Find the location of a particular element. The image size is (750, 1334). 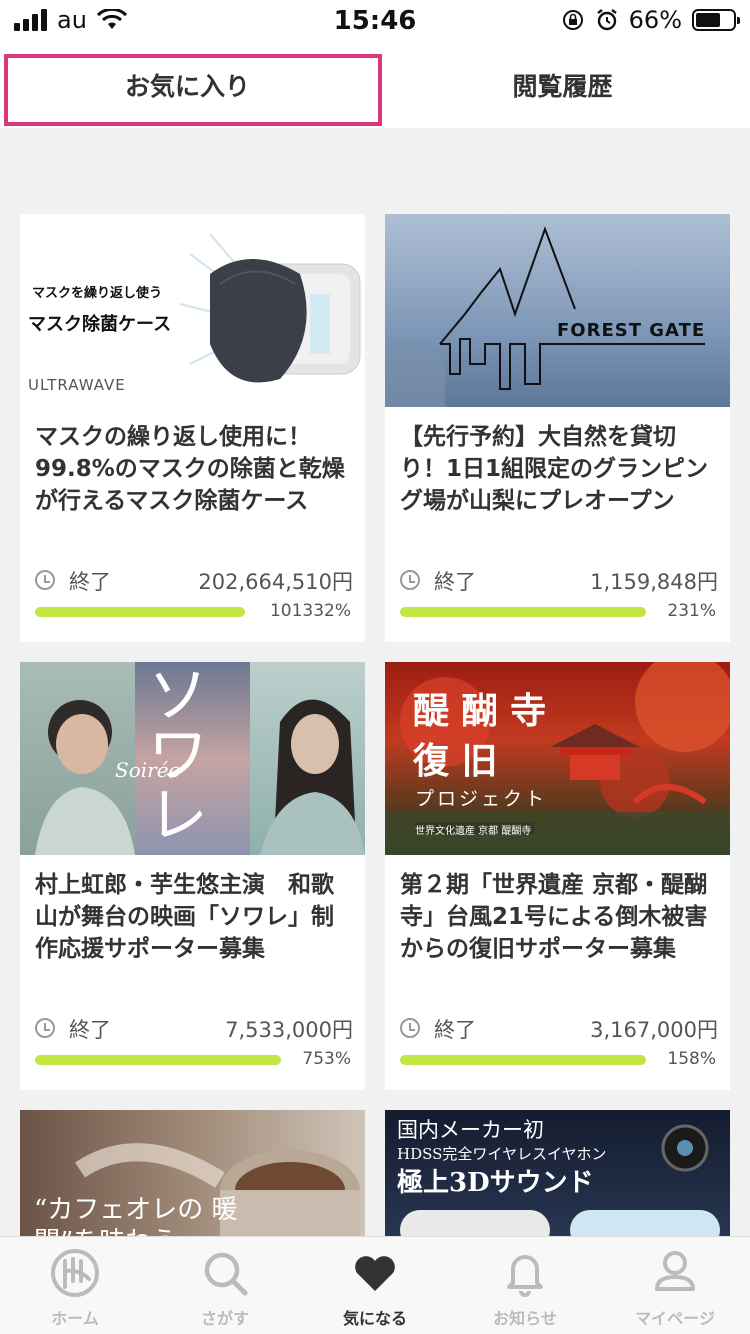

status-bar: au 15:46 66% is located at coordinates (375, 21).